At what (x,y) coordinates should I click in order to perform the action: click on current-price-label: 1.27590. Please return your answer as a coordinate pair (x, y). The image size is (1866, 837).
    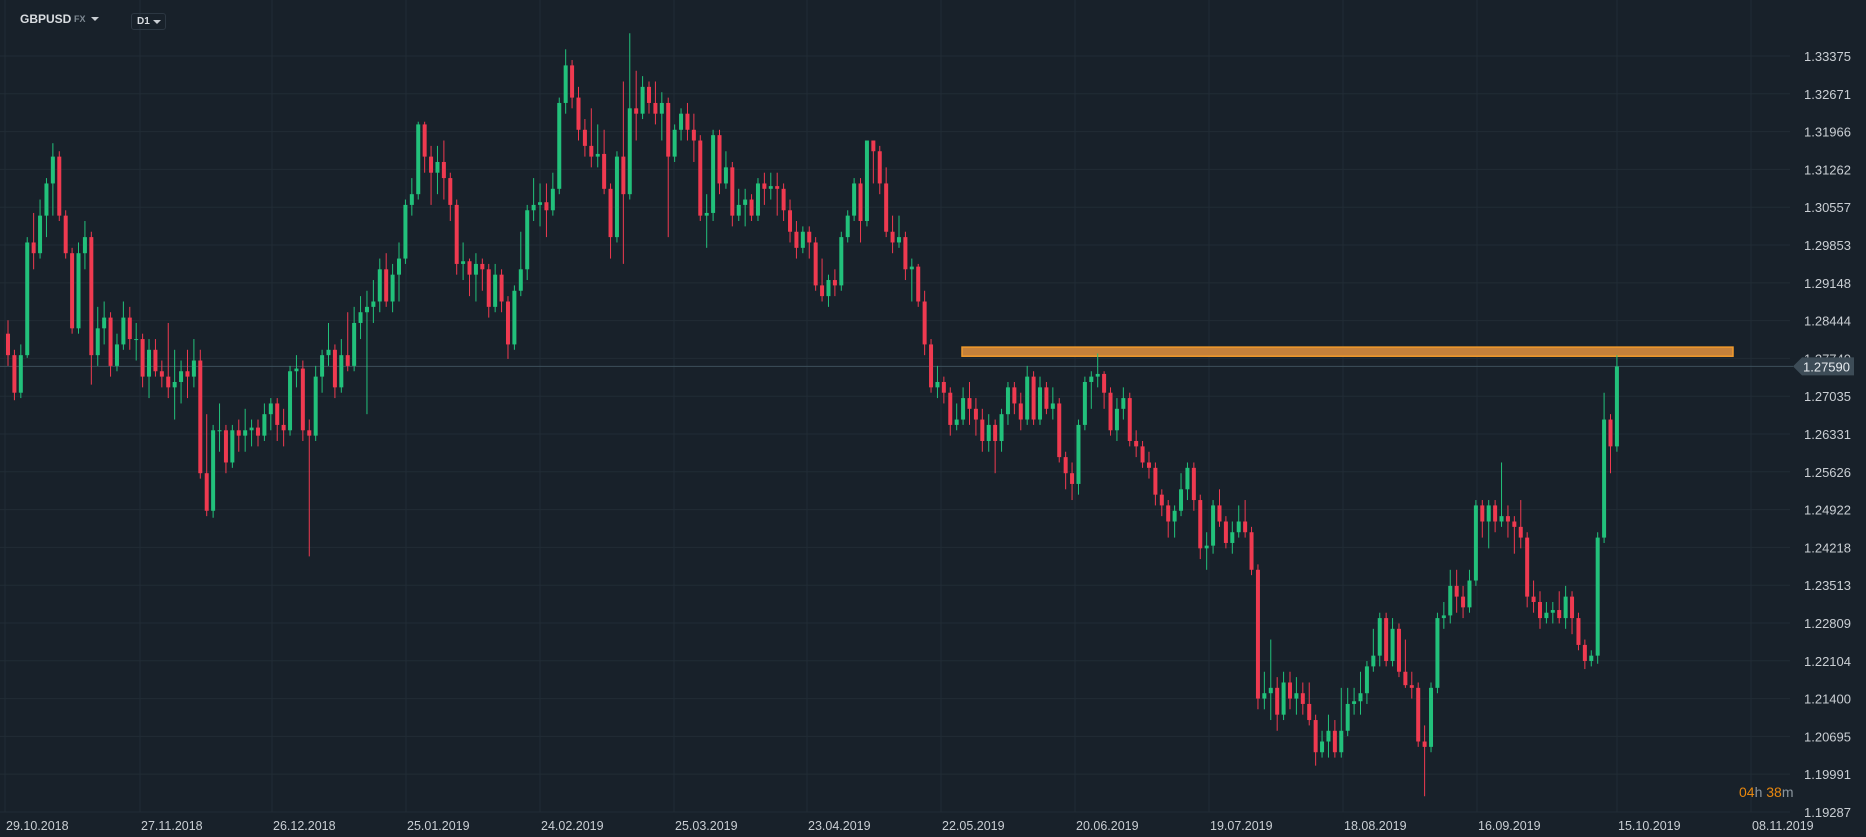
    Looking at the image, I should click on (1826, 366).